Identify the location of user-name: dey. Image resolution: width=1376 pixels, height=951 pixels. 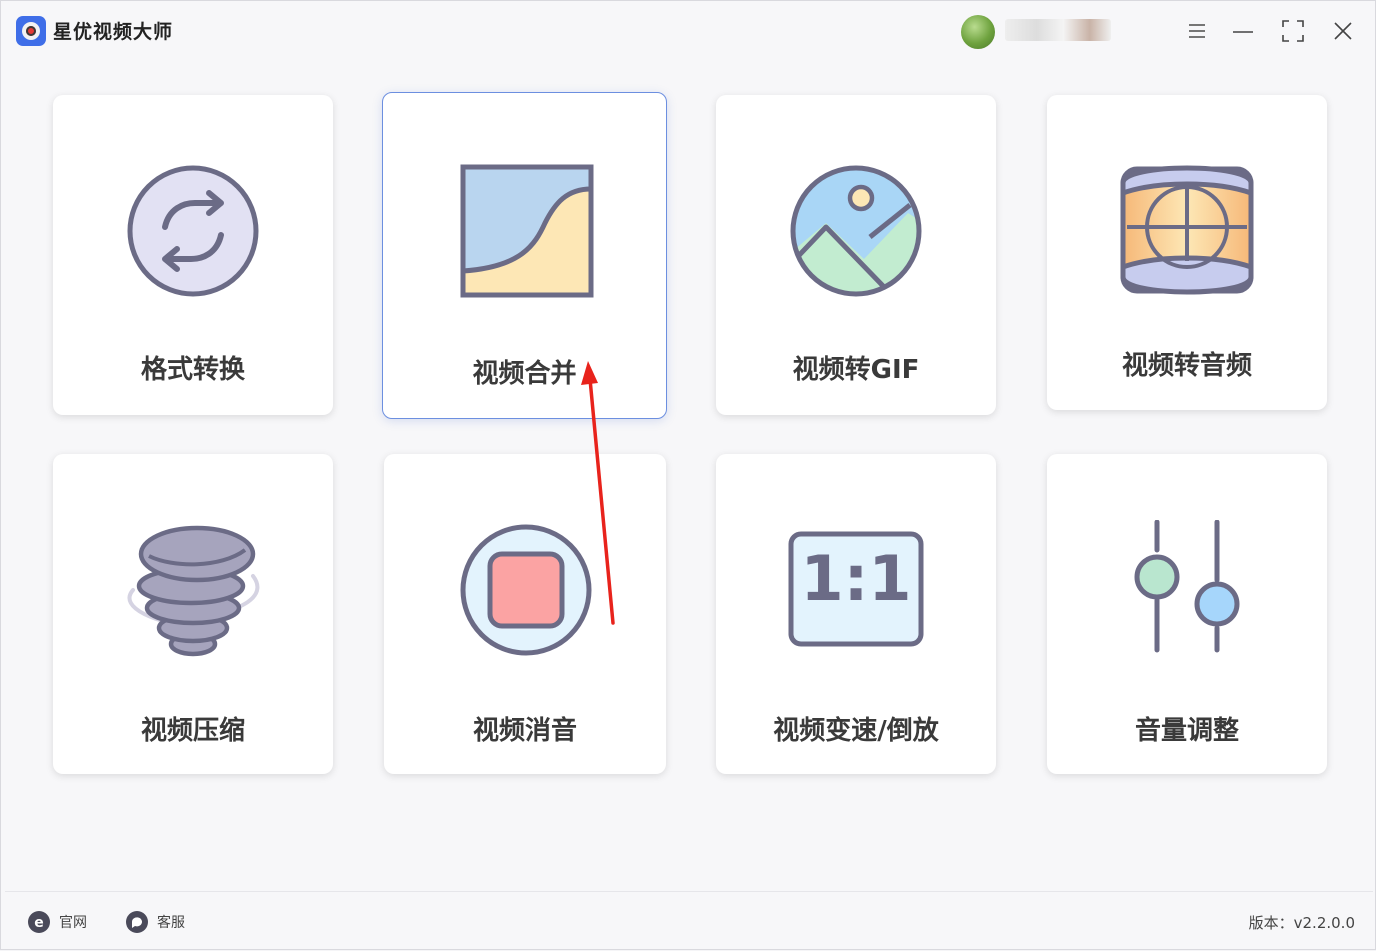
(1058, 30).